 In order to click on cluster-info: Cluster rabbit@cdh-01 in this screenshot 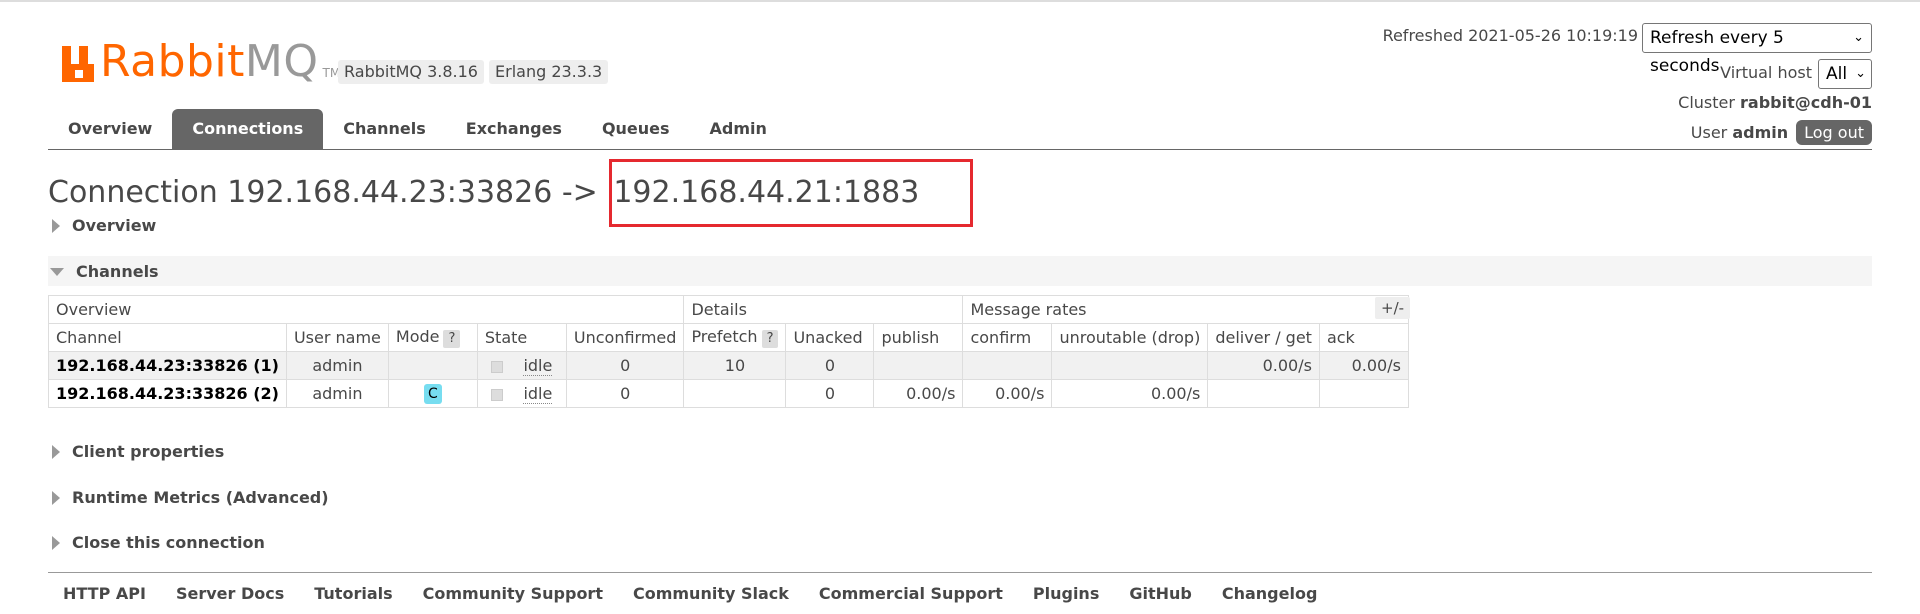, I will do `click(1775, 102)`.